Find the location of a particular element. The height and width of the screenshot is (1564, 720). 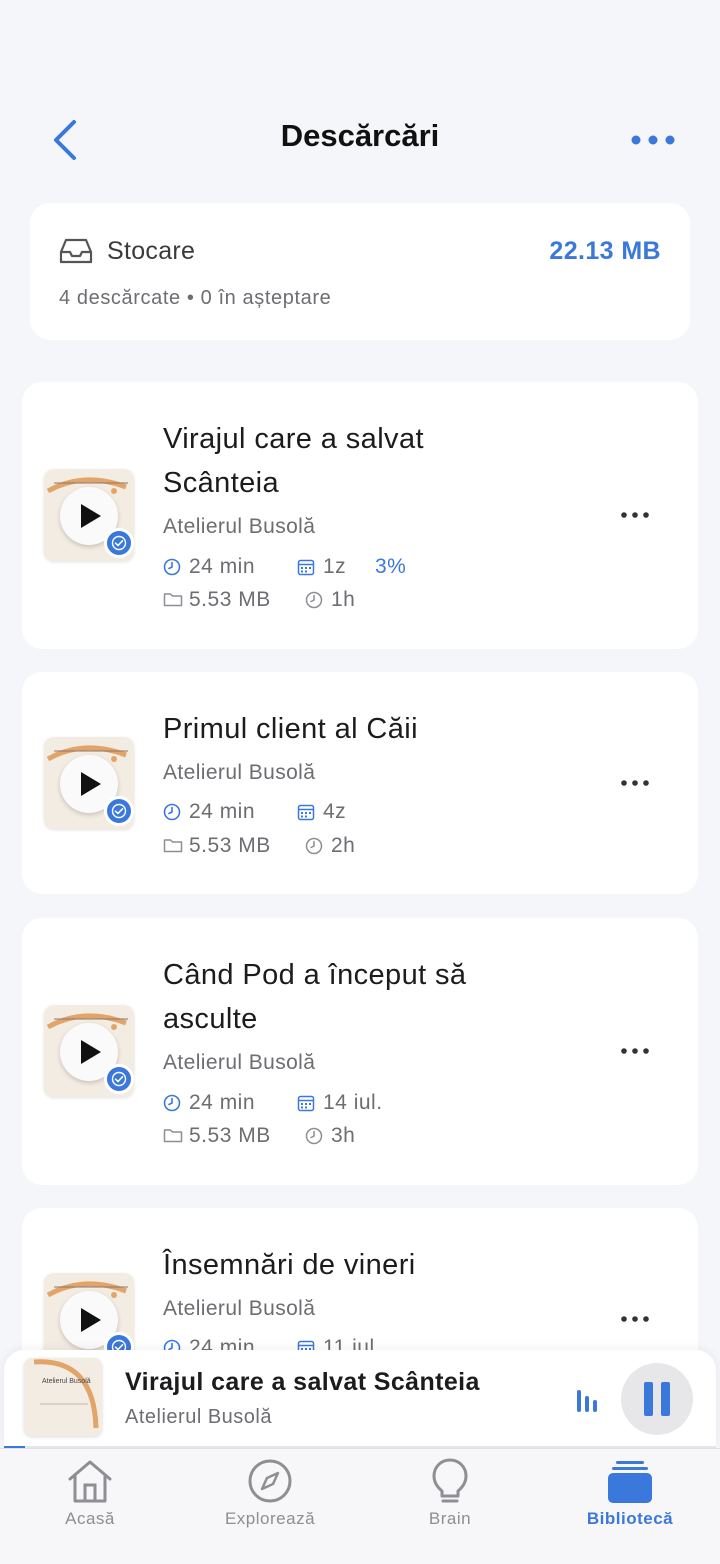

episode-file-row: 5.53 MB 1h is located at coordinates (313, 601).